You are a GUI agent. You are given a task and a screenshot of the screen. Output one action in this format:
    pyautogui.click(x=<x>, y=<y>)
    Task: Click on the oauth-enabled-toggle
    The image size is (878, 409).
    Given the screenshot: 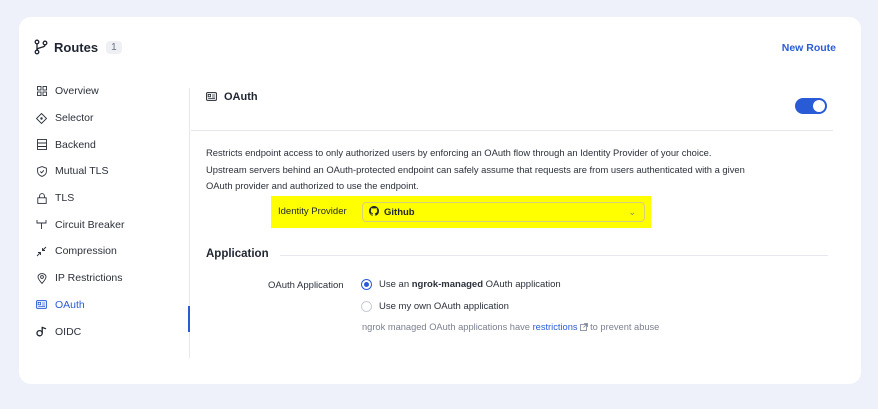 What is the action you would take?
    pyautogui.click(x=811, y=106)
    